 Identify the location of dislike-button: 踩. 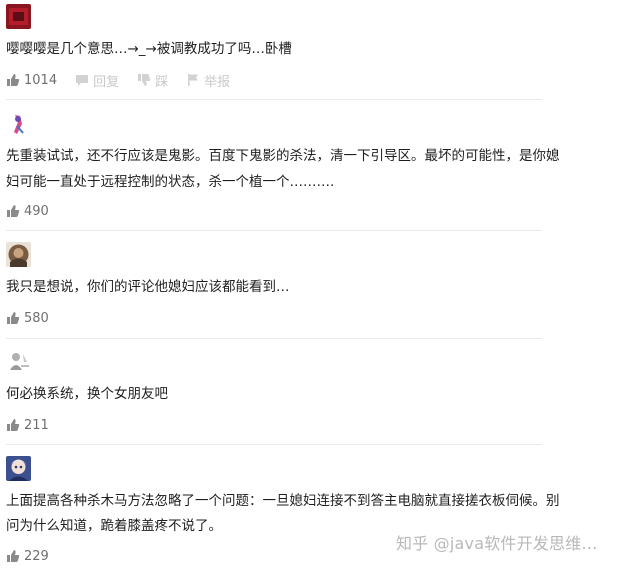
(152, 80).